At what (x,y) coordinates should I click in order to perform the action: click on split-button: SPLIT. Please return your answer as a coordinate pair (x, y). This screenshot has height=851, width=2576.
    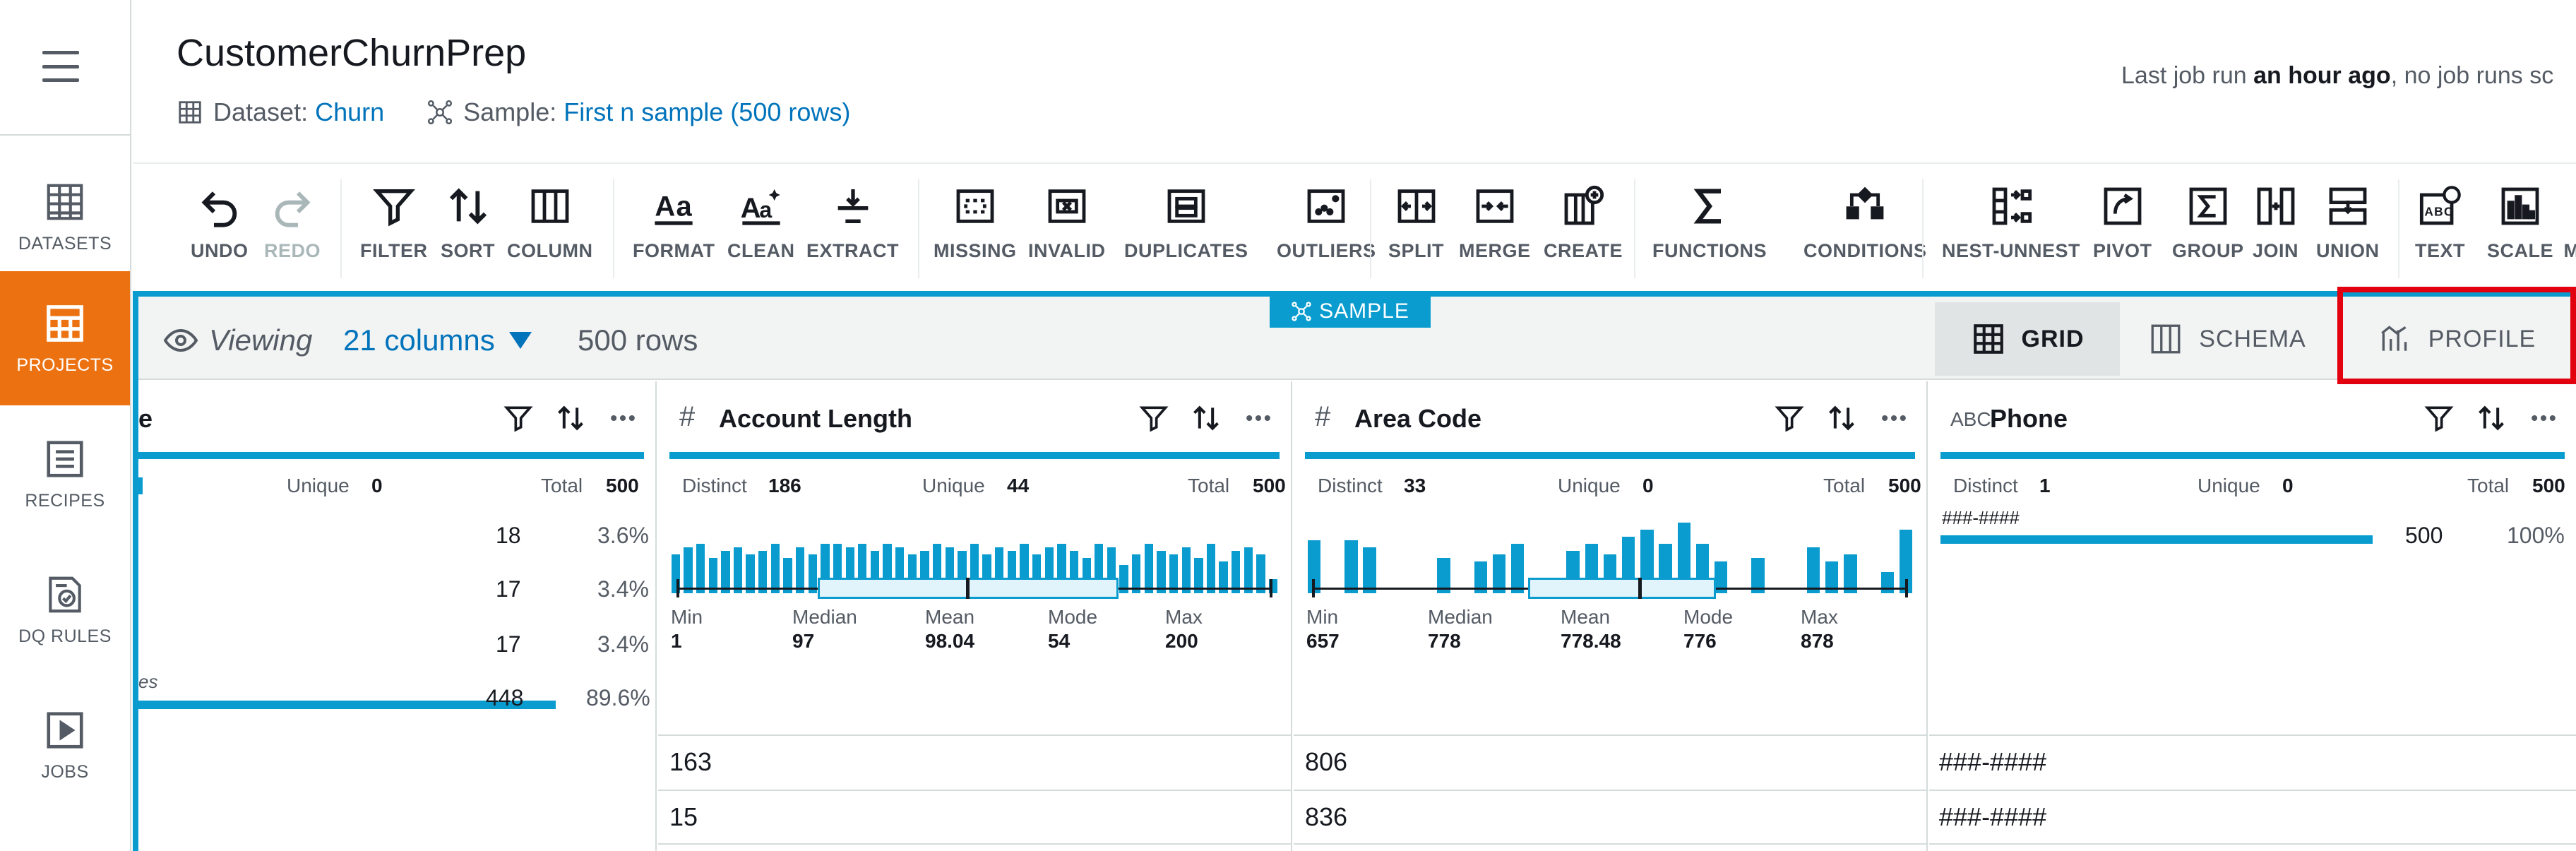
    Looking at the image, I should click on (1416, 223).